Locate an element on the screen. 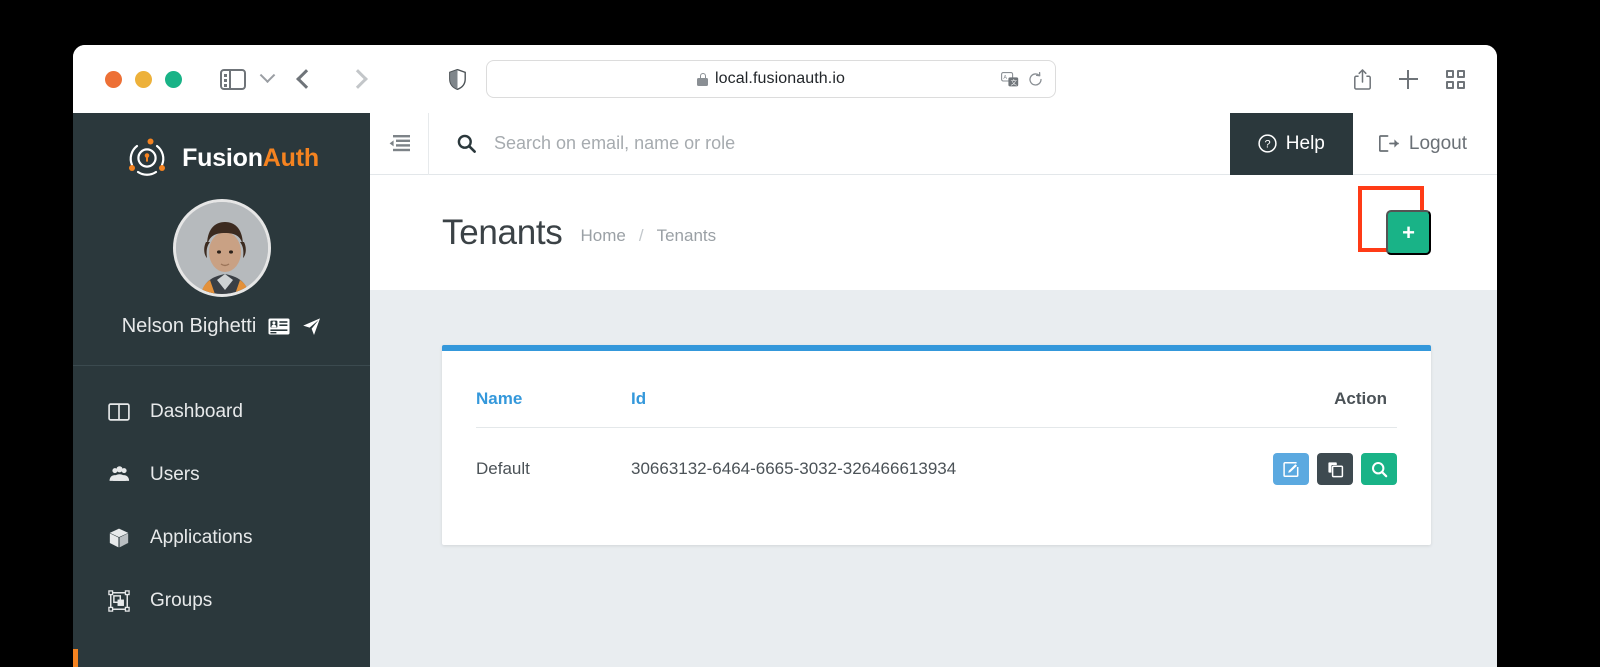 This screenshot has width=1600, height=667. column-header-id: Id is located at coordinates (924, 408).